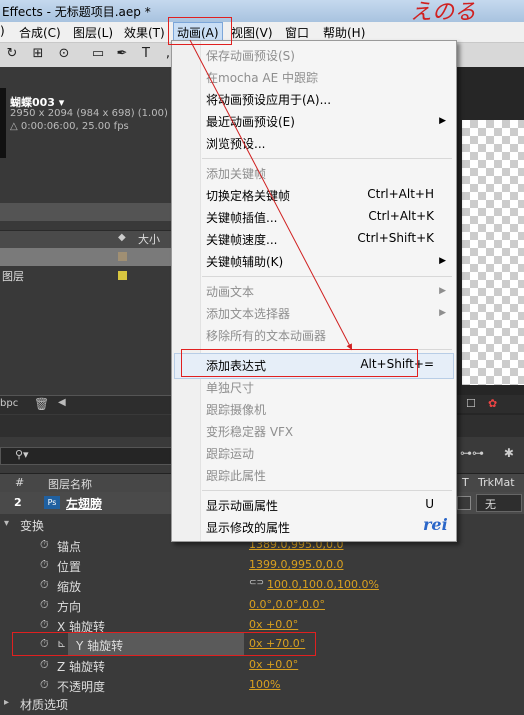  What do you see at coordinates (271, 195) in the screenshot?
I see `annotation-arrow` at bounding box center [271, 195].